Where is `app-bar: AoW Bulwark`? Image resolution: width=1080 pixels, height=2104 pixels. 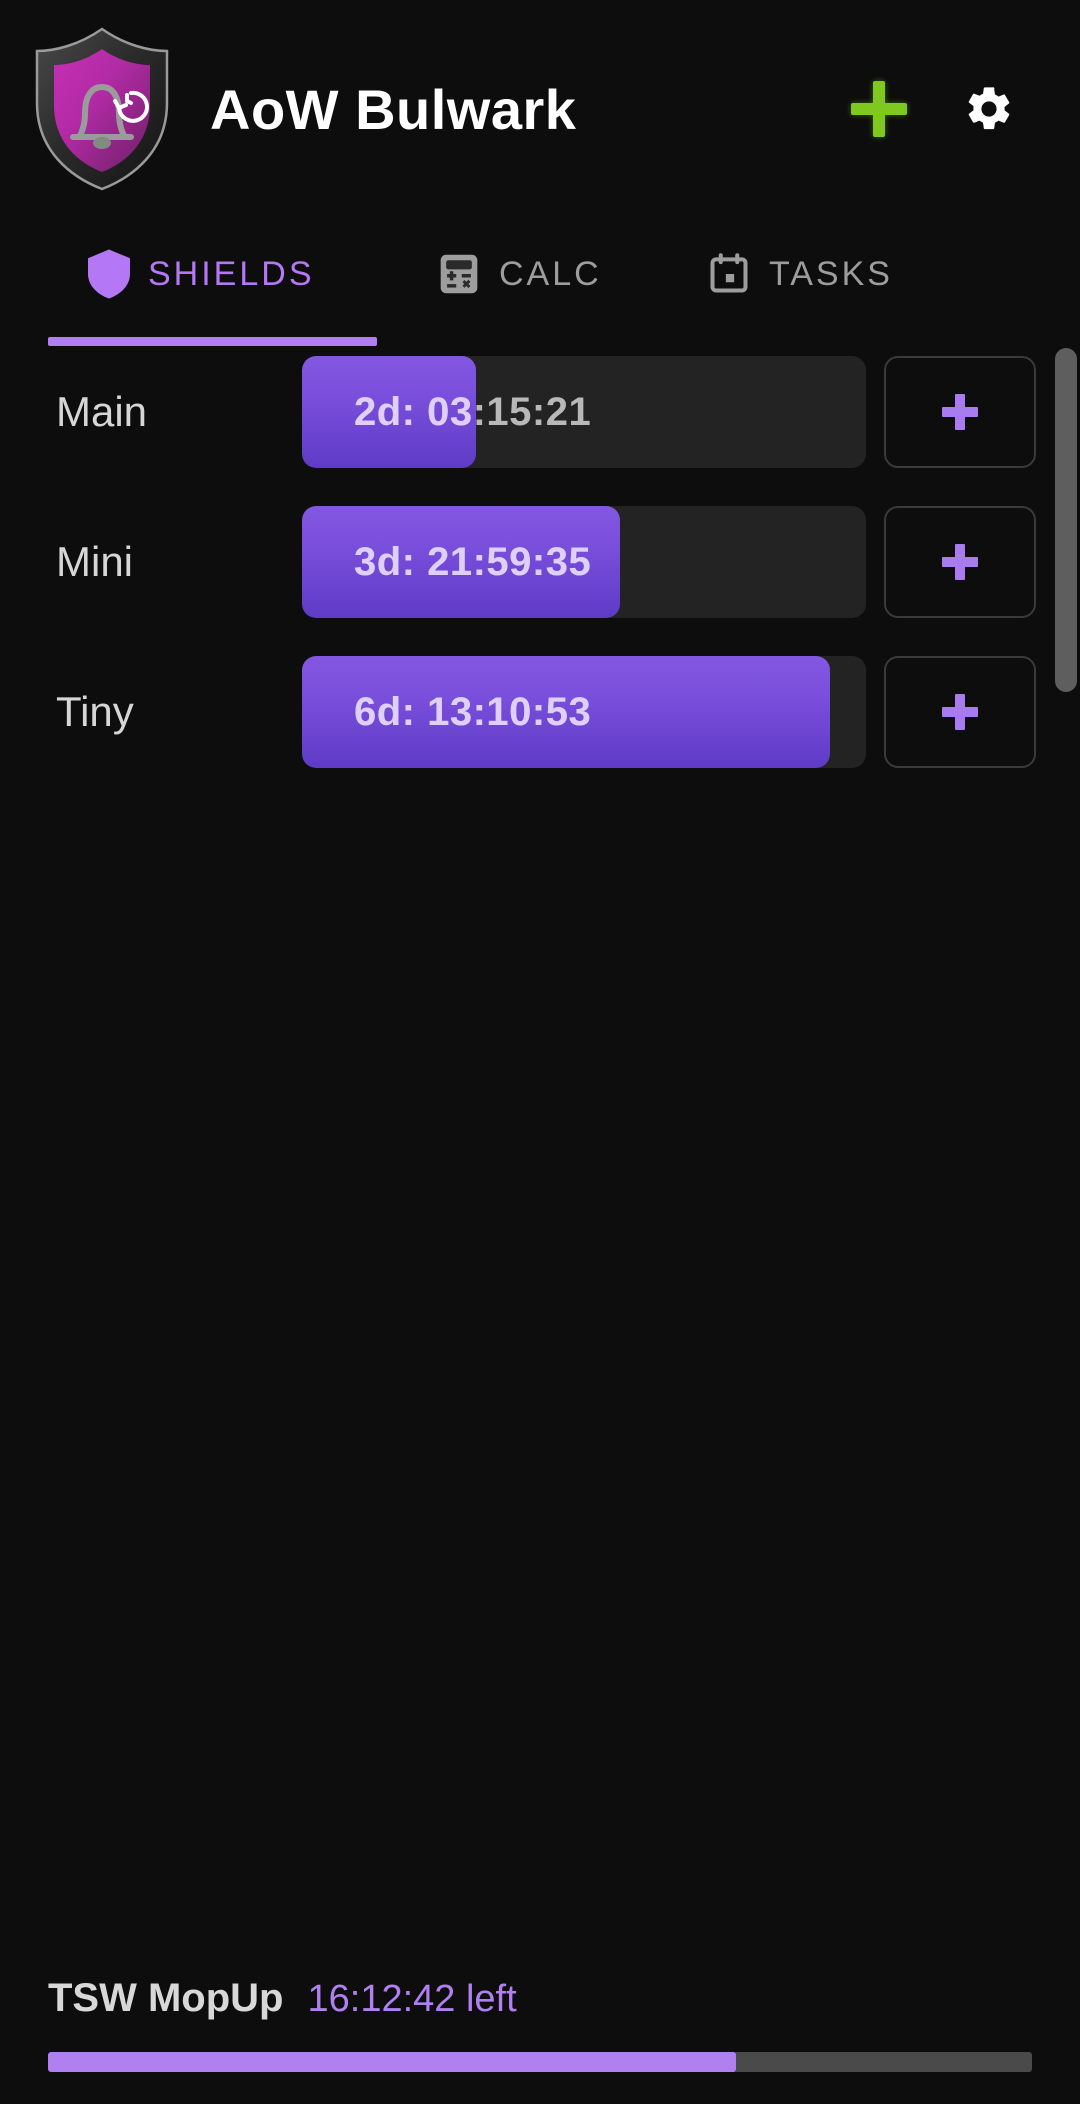 app-bar: AoW Bulwark is located at coordinates (540, 109).